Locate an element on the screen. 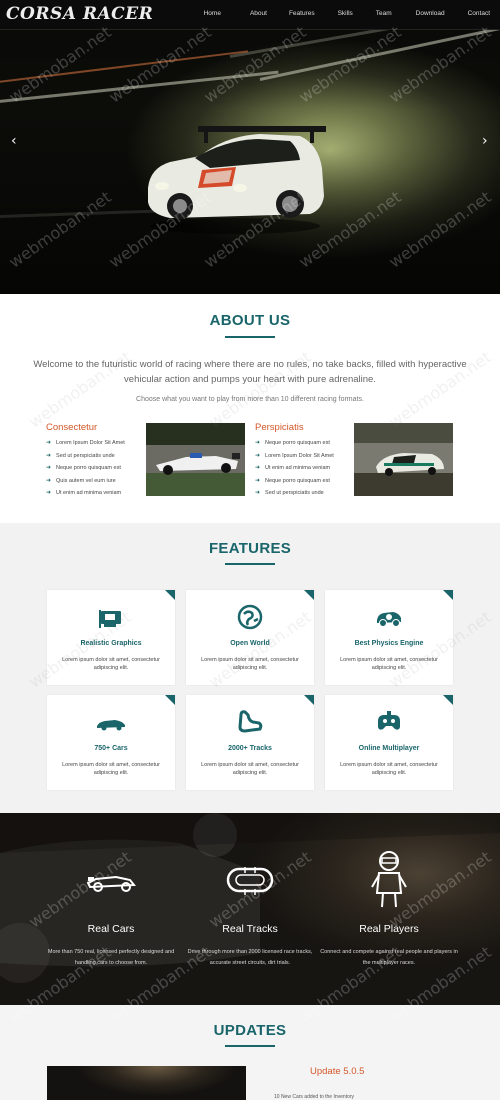  list-item: ➜ Quis autem vel eum iure is located at coordinates (85, 481).